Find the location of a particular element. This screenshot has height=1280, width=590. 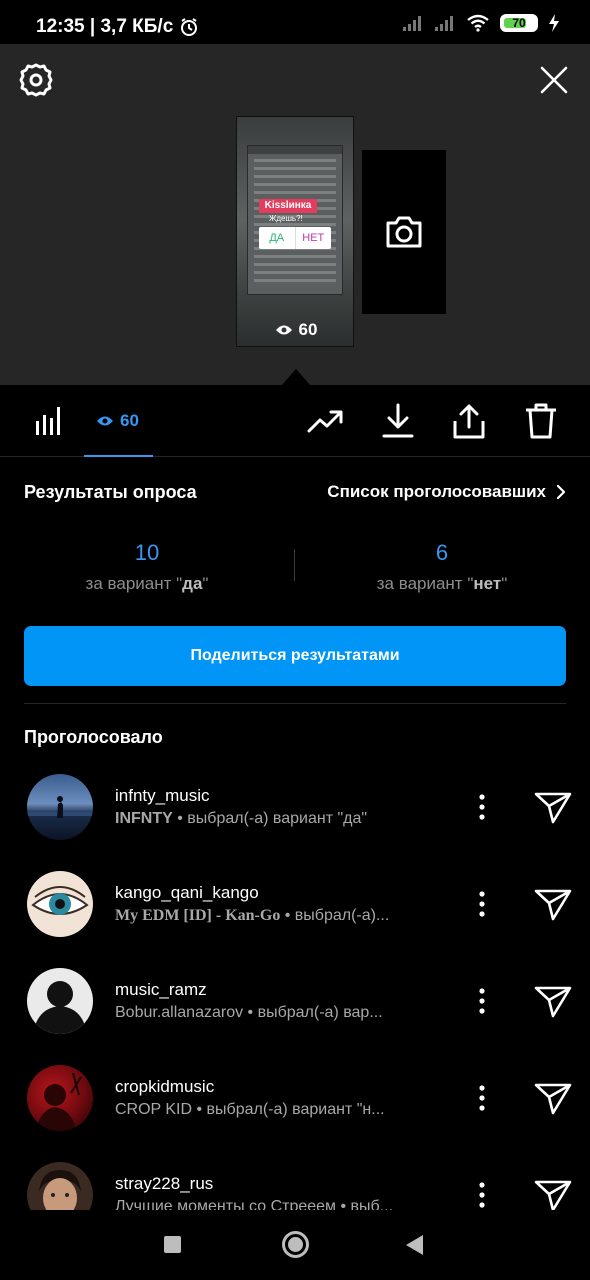

recent-apps-button is located at coordinates (172, 1244).